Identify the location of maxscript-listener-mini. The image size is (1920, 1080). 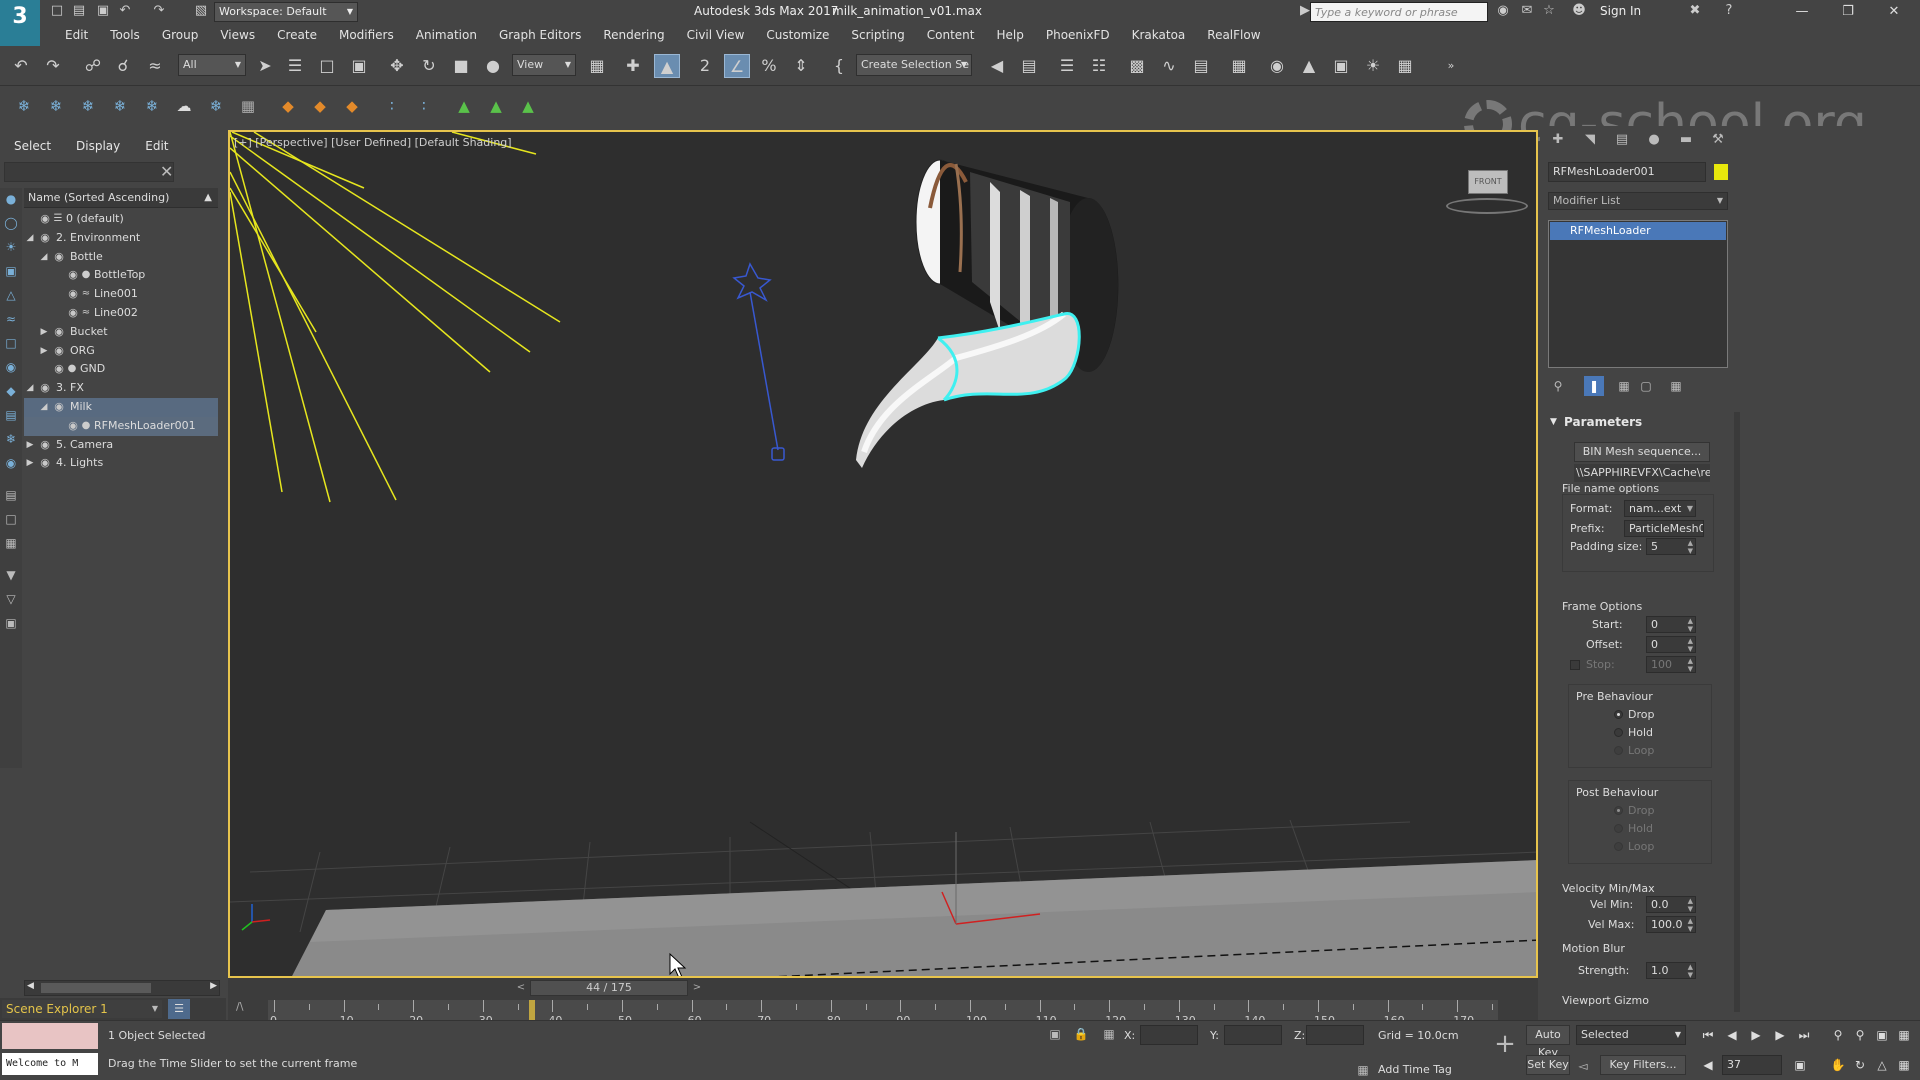
(50, 1036).